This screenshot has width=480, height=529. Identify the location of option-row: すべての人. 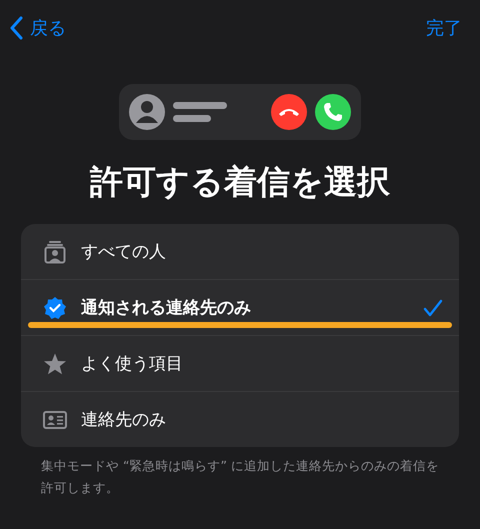
(240, 251).